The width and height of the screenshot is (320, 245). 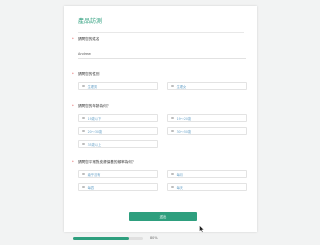 I want to click on option-label: 30～50歲, so click(x=184, y=131).